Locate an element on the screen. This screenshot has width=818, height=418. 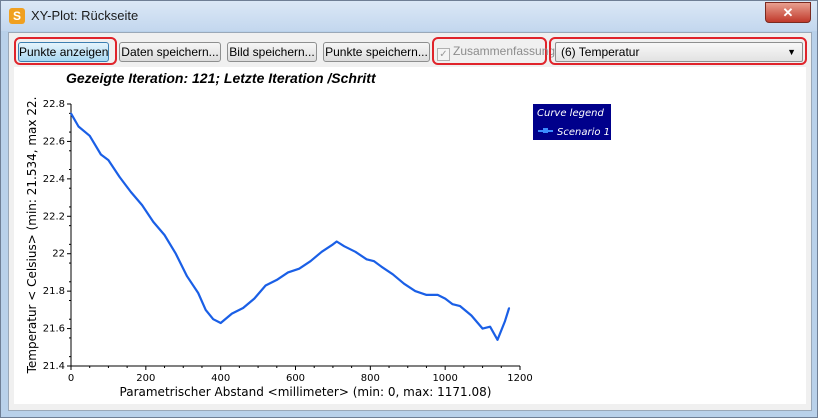
x-tick-label: 1000 is located at coordinates (444, 378).